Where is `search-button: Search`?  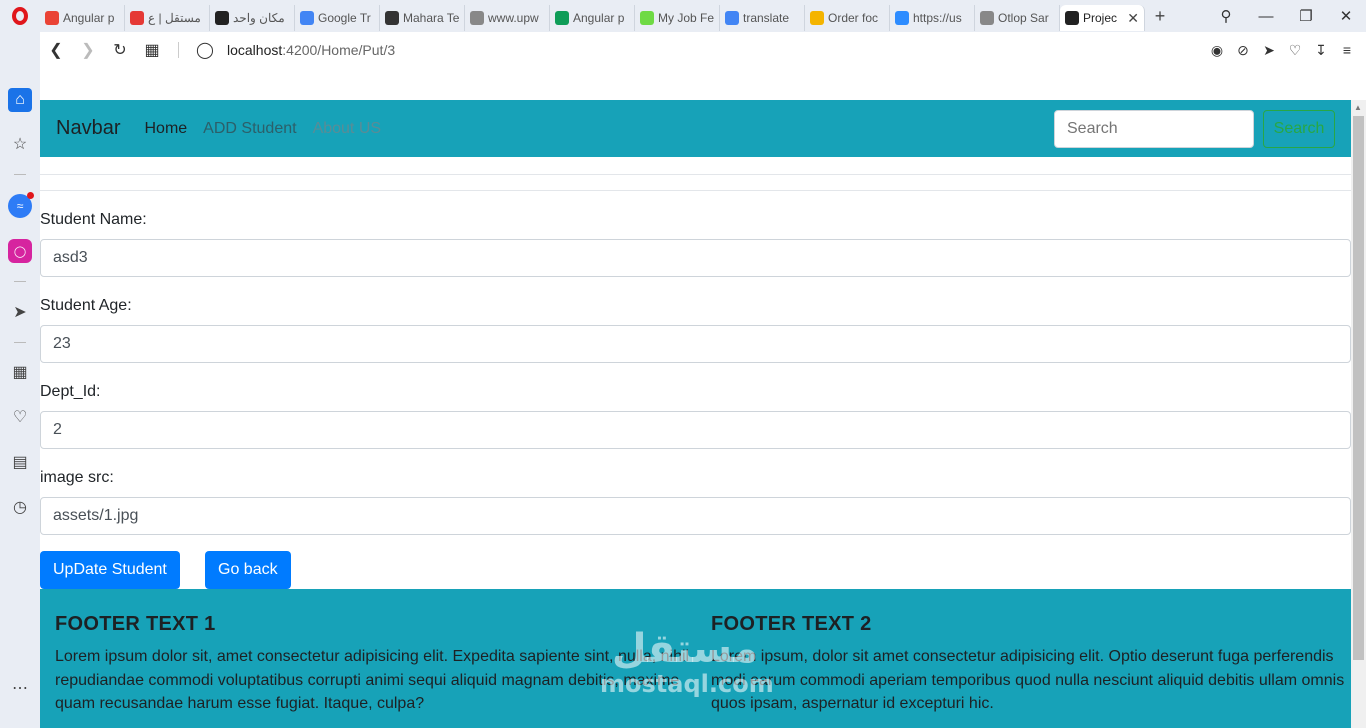
search-button: Search is located at coordinates (1299, 128).